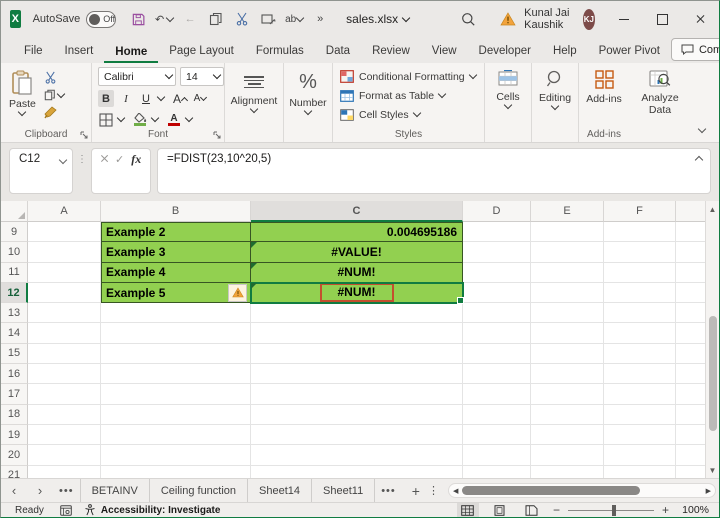  Describe the element at coordinates (14, 435) in the screenshot. I see `row-header-19: 19` at that location.